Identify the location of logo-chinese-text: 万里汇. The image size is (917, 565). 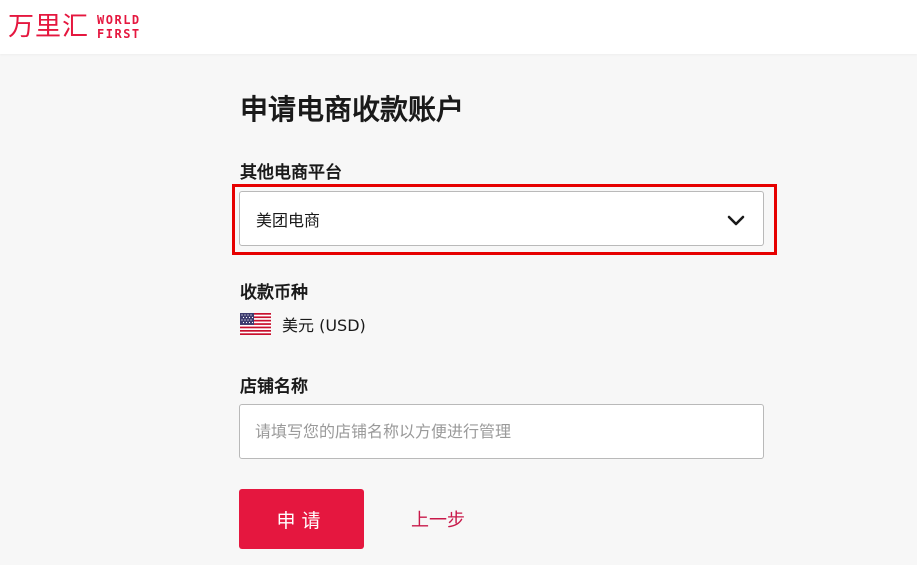
(49, 27).